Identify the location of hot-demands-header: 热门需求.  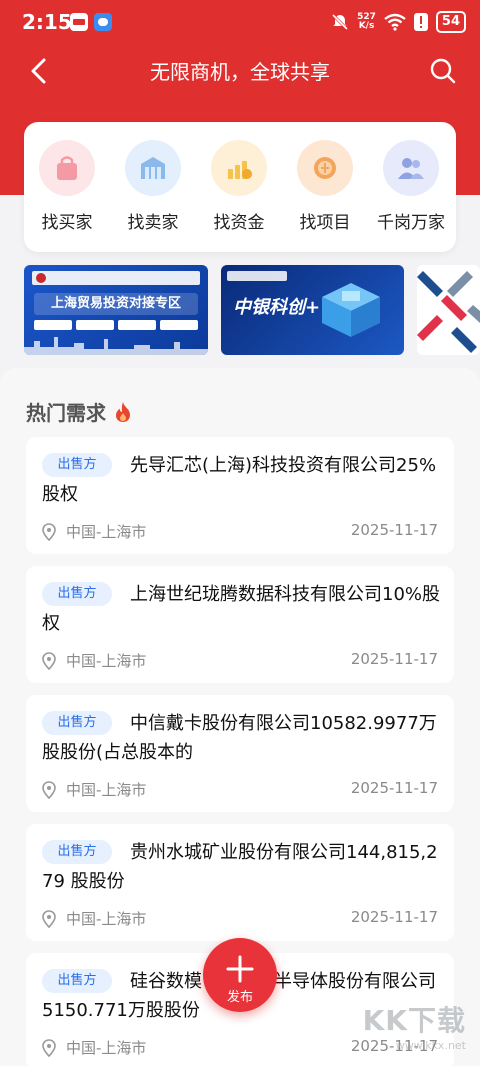
(79, 411).